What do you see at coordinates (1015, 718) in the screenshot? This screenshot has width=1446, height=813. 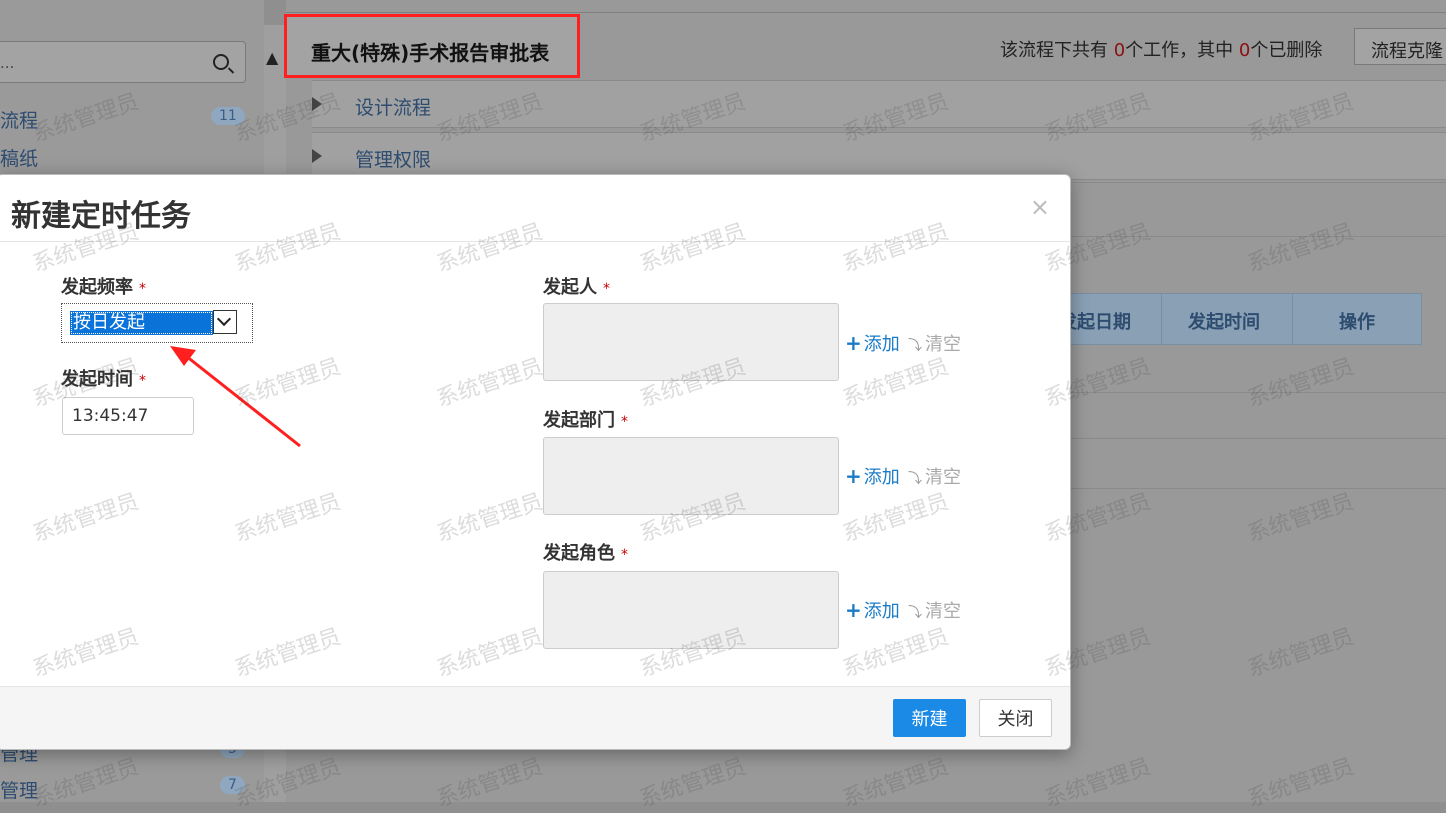 I see `close-button: 关闭` at bounding box center [1015, 718].